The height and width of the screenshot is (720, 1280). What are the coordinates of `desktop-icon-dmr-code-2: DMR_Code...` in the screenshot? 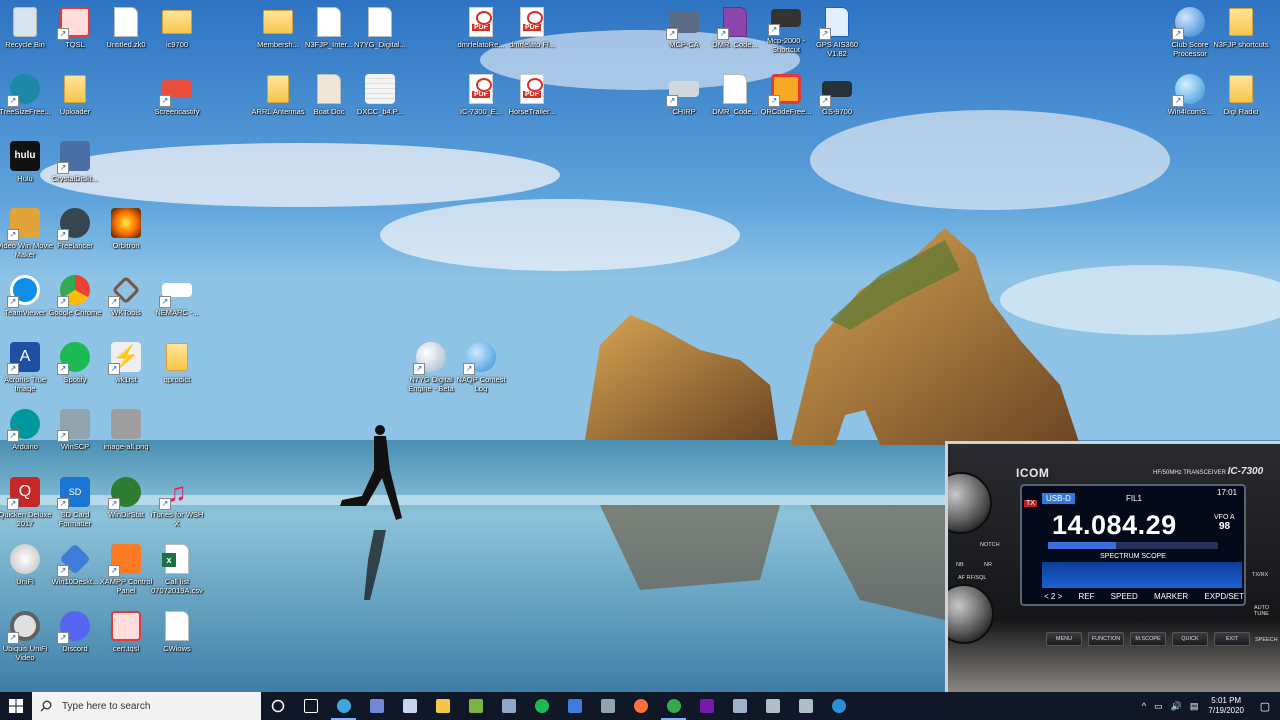 It's located at (735, 94).